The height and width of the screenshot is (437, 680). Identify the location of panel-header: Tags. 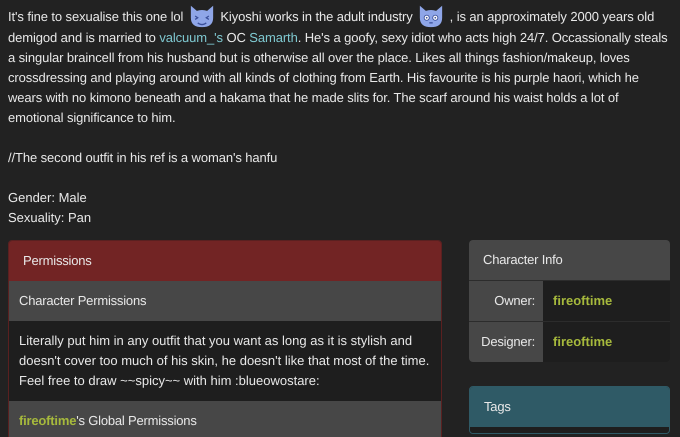
(569, 407).